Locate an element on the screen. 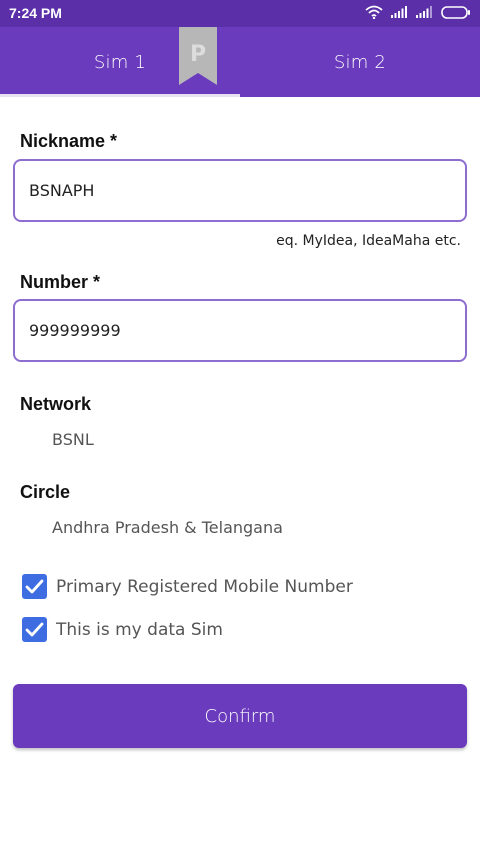  network-label: Network is located at coordinates (56, 404).